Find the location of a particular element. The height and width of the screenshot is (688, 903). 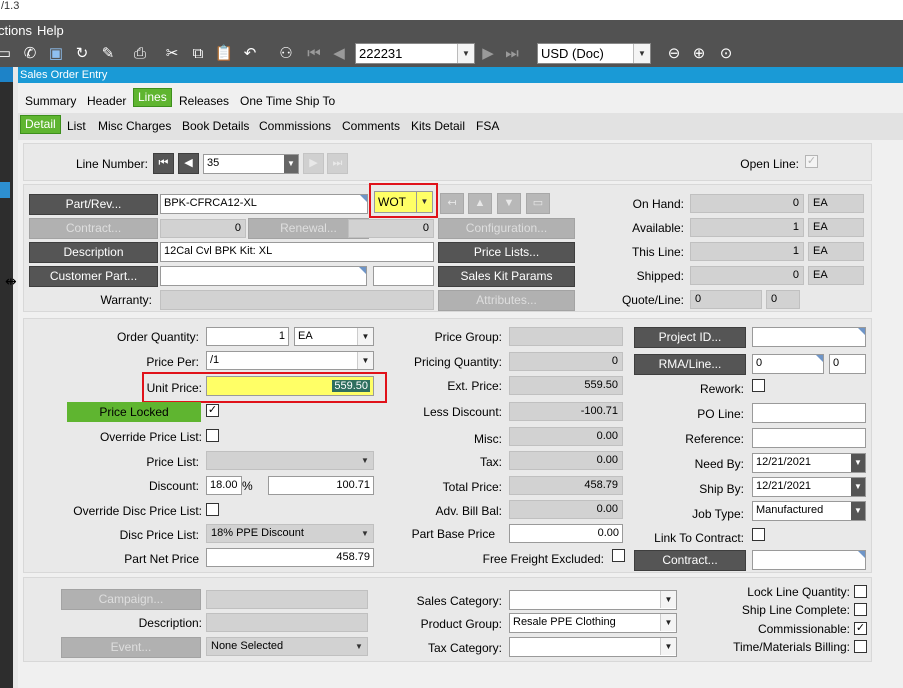

po-line-field is located at coordinates (809, 413).